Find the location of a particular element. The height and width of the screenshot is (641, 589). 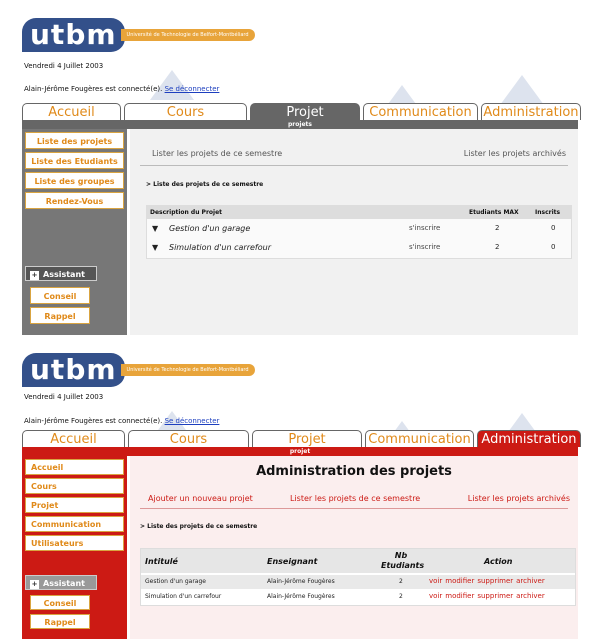

col-enseignant: Enseignant is located at coordinates (292, 561).